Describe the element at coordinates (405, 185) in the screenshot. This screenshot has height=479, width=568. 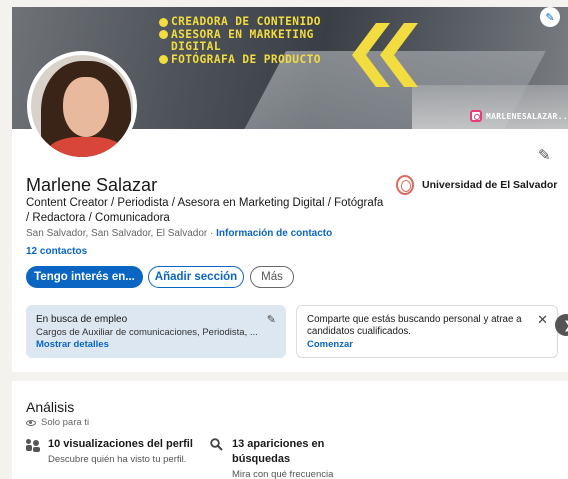
I see `university-seal-icon` at that location.